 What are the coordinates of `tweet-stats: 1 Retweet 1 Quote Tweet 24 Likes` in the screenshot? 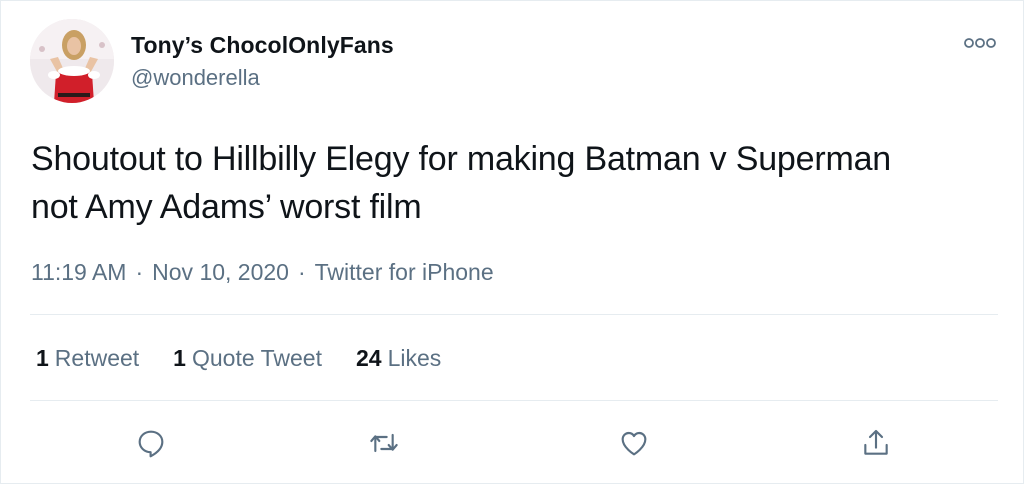 It's located at (255, 358).